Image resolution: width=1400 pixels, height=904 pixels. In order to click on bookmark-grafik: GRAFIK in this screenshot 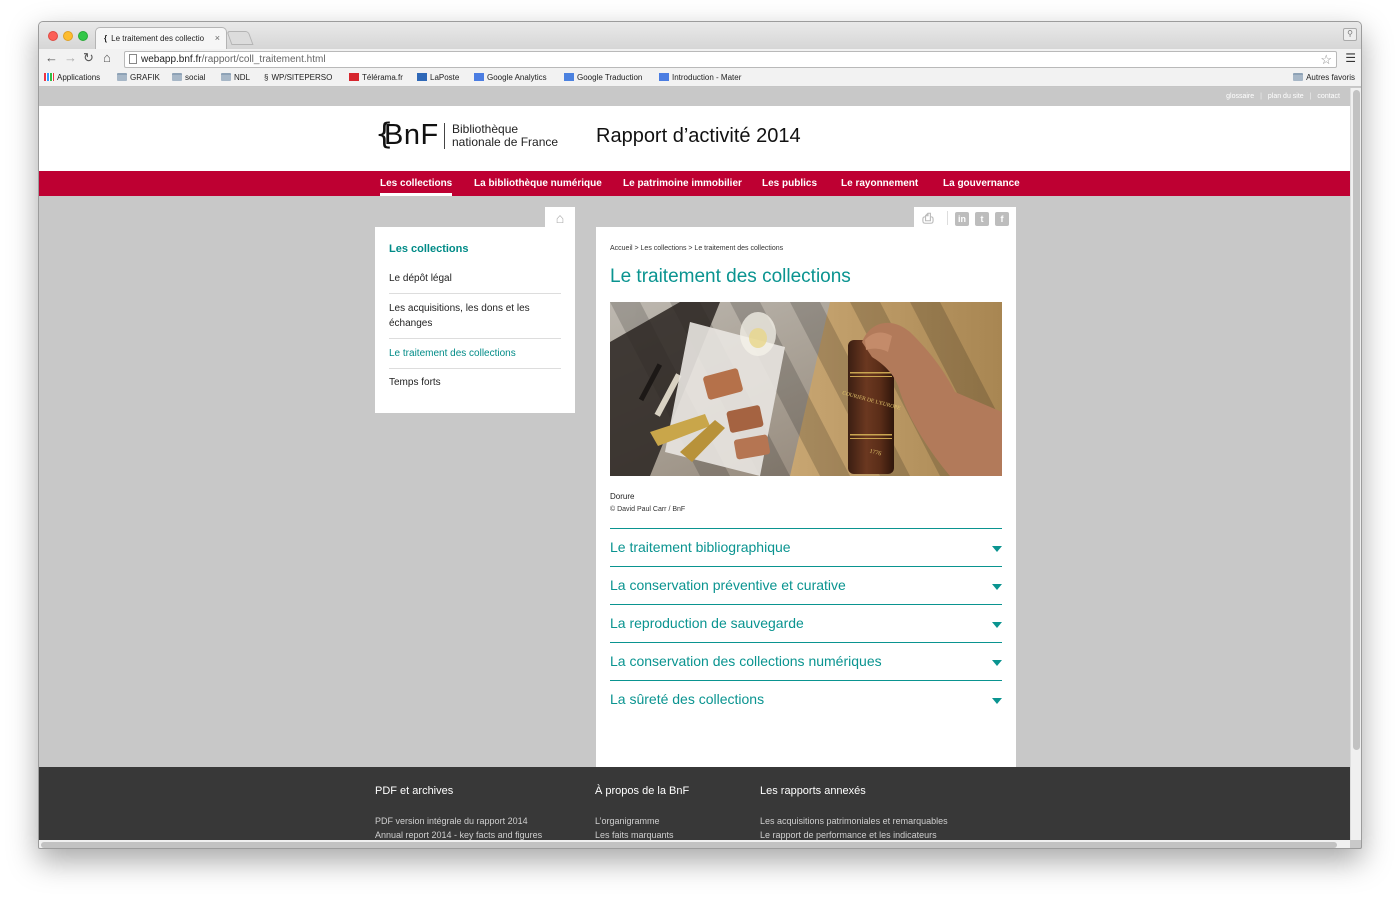, I will do `click(138, 77)`.